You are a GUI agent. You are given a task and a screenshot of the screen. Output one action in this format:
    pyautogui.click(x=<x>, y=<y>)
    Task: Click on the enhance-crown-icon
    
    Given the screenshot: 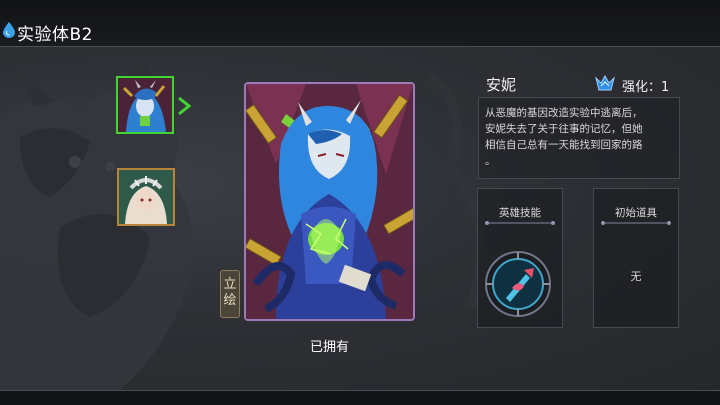 What is the action you would take?
    pyautogui.click(x=605, y=82)
    